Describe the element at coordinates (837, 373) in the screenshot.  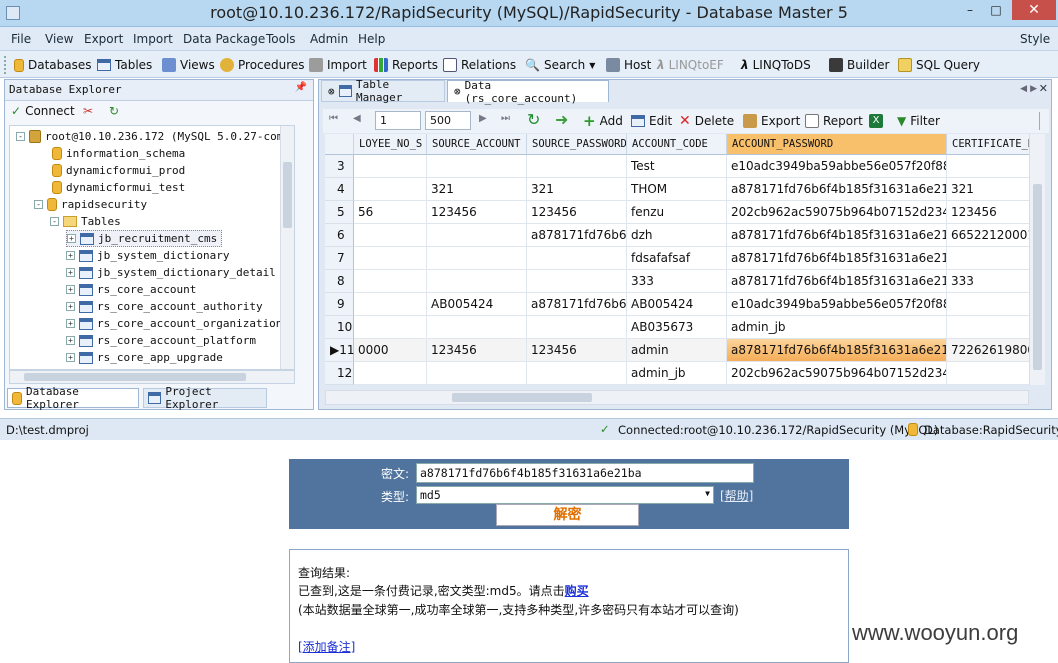
I see `grid-cell: 202cb962ac59075b964b07152d234b70` at that location.